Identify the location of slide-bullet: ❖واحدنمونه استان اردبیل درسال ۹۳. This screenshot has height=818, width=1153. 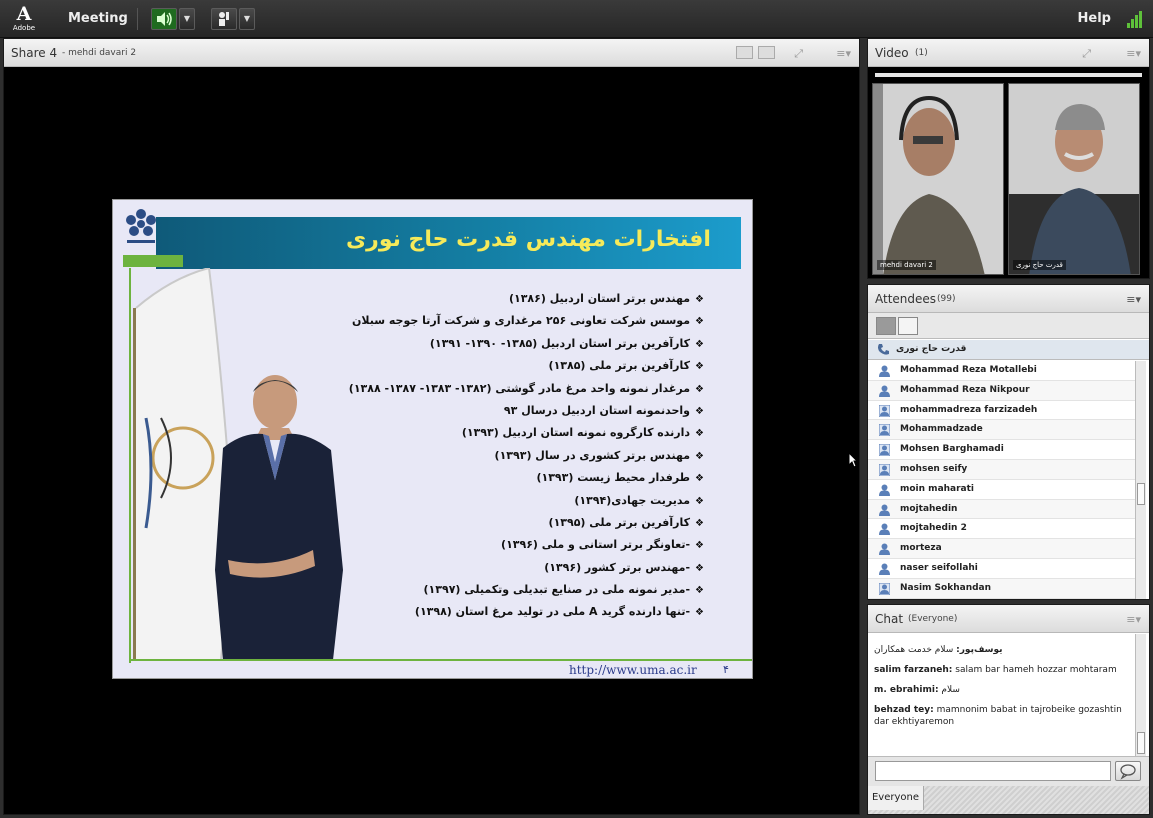
(494, 411).